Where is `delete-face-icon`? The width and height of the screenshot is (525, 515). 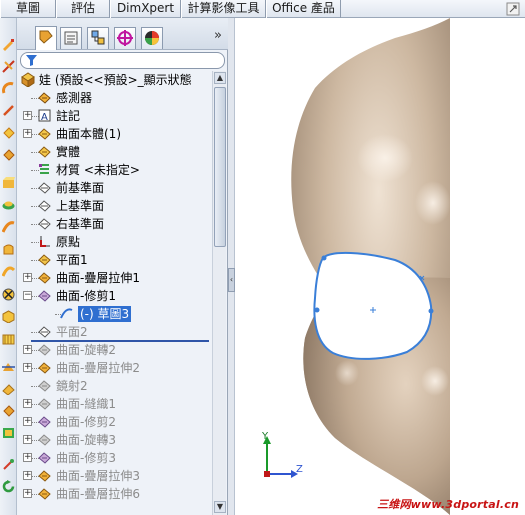
delete-face-icon is located at coordinates (8, 432).